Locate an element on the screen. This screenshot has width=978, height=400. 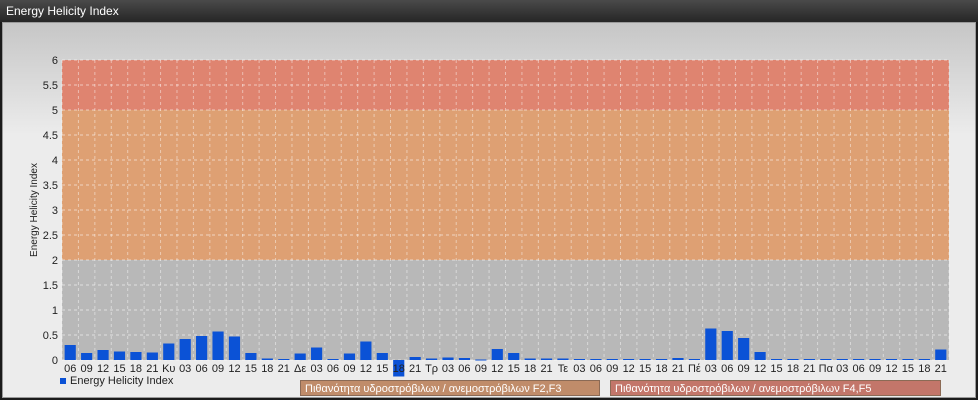
x-tick-label: Τρ is located at coordinates (431, 369).